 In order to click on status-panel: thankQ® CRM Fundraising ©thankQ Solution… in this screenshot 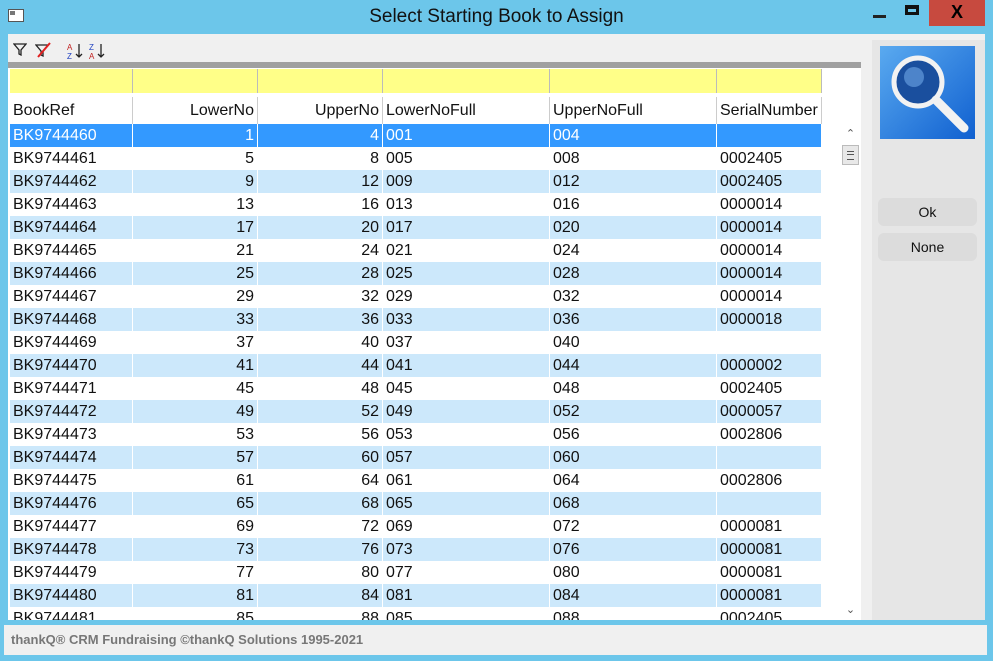, I will do `click(495, 640)`.